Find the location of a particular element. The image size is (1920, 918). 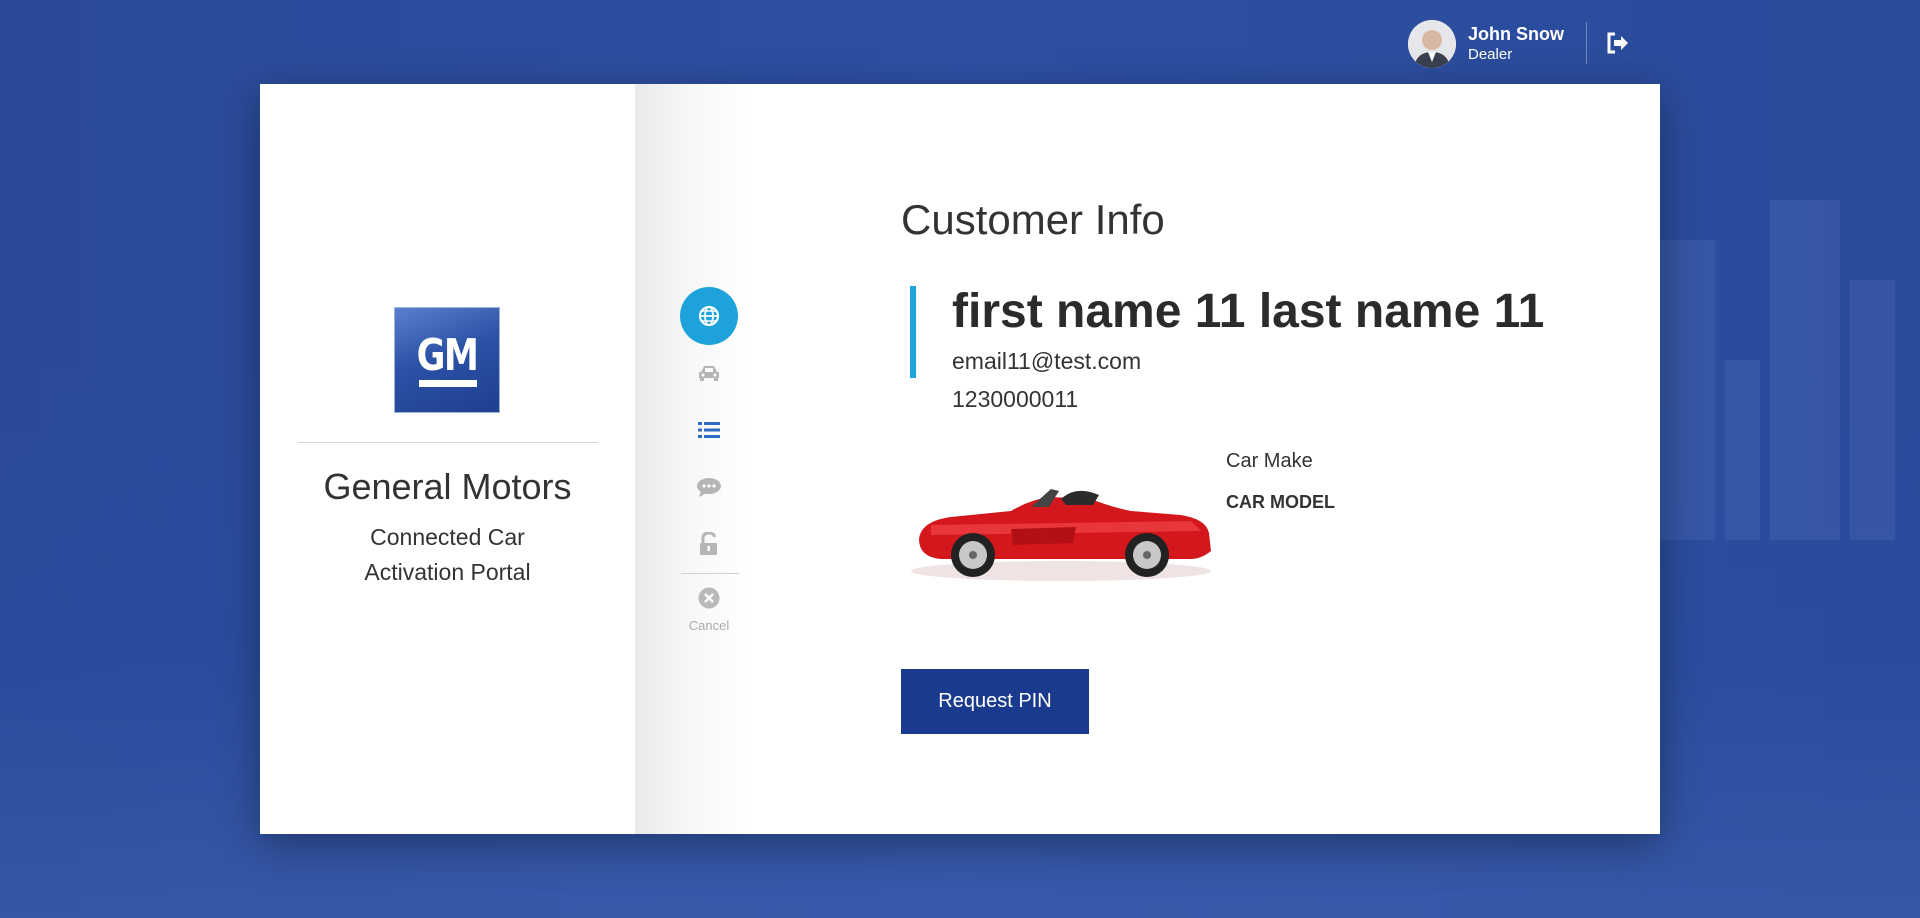

logout-button is located at coordinates (1618, 43).